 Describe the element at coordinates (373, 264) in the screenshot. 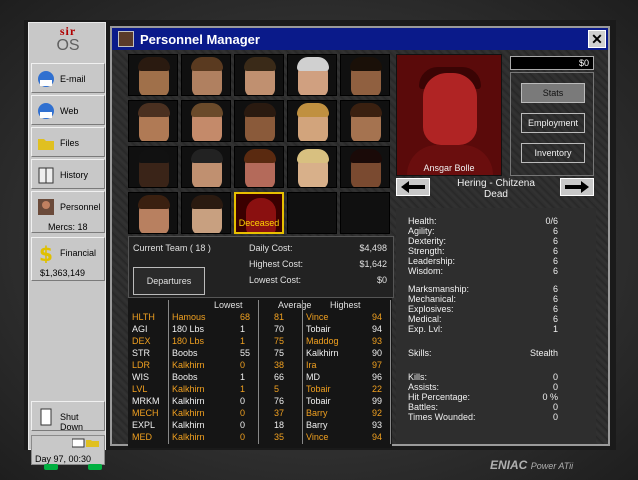

I see `highest-cost: $1,642` at that location.